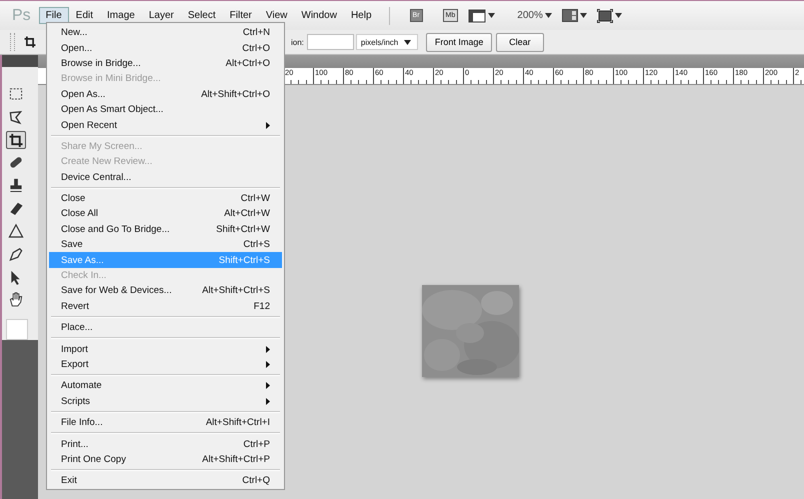 This screenshot has height=499, width=804. What do you see at coordinates (165, 349) in the screenshot?
I see `menu-entry: Import` at bounding box center [165, 349].